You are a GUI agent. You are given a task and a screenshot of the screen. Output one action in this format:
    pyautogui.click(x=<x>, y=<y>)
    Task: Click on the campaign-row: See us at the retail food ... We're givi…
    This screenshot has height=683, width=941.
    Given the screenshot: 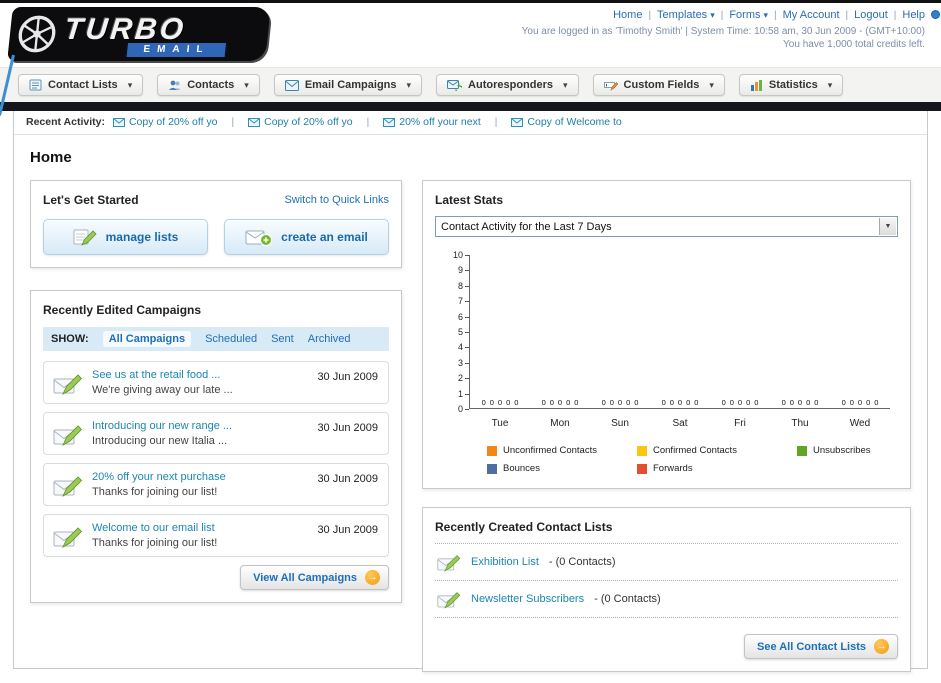 What is the action you would take?
    pyautogui.click(x=216, y=382)
    